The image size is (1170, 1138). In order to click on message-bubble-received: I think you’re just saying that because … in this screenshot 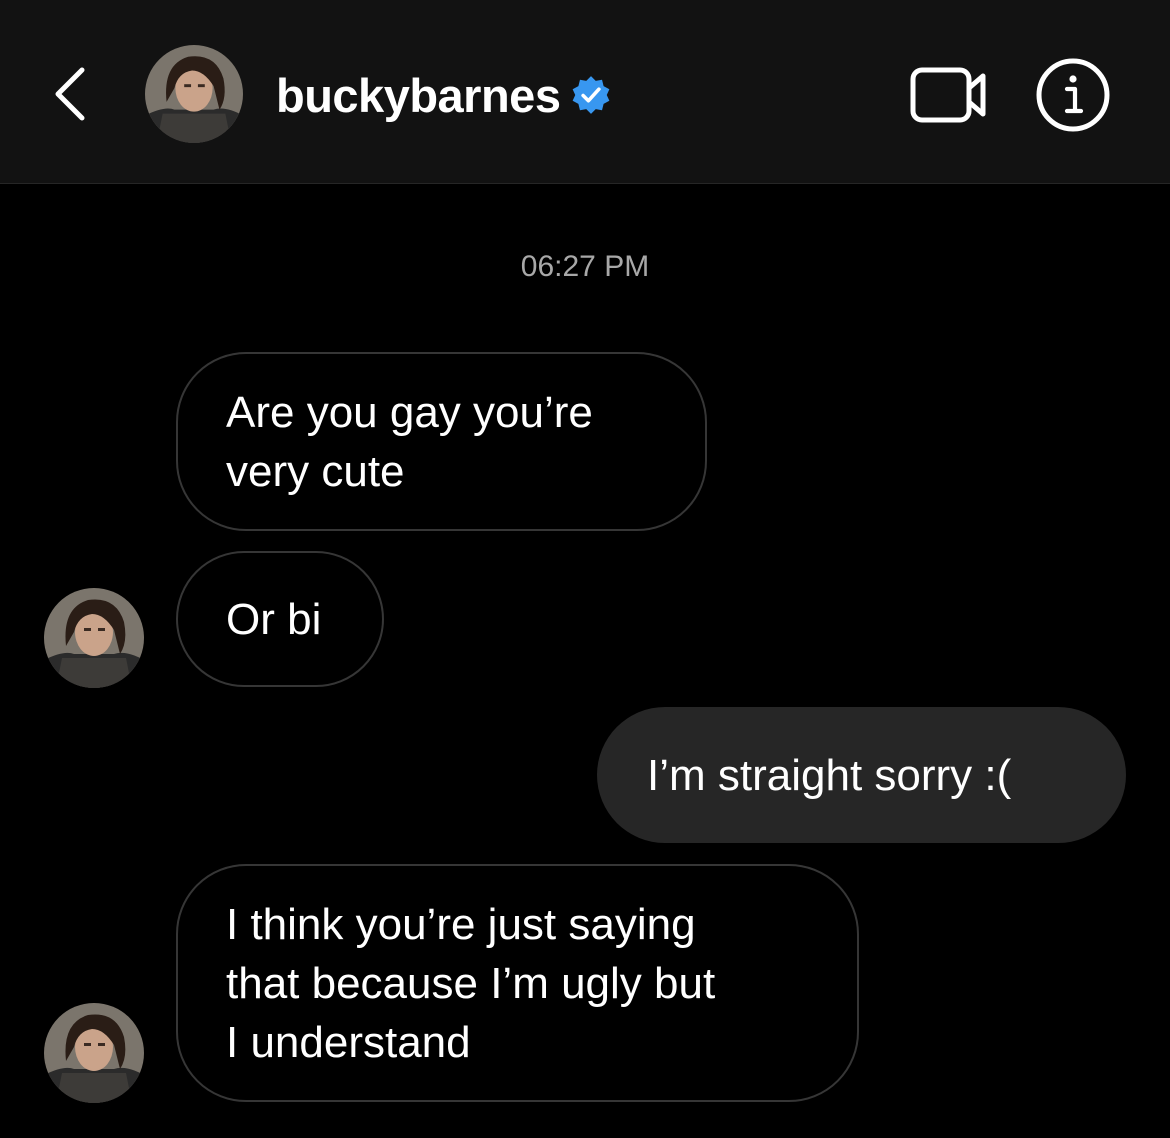, I will do `click(517, 983)`.